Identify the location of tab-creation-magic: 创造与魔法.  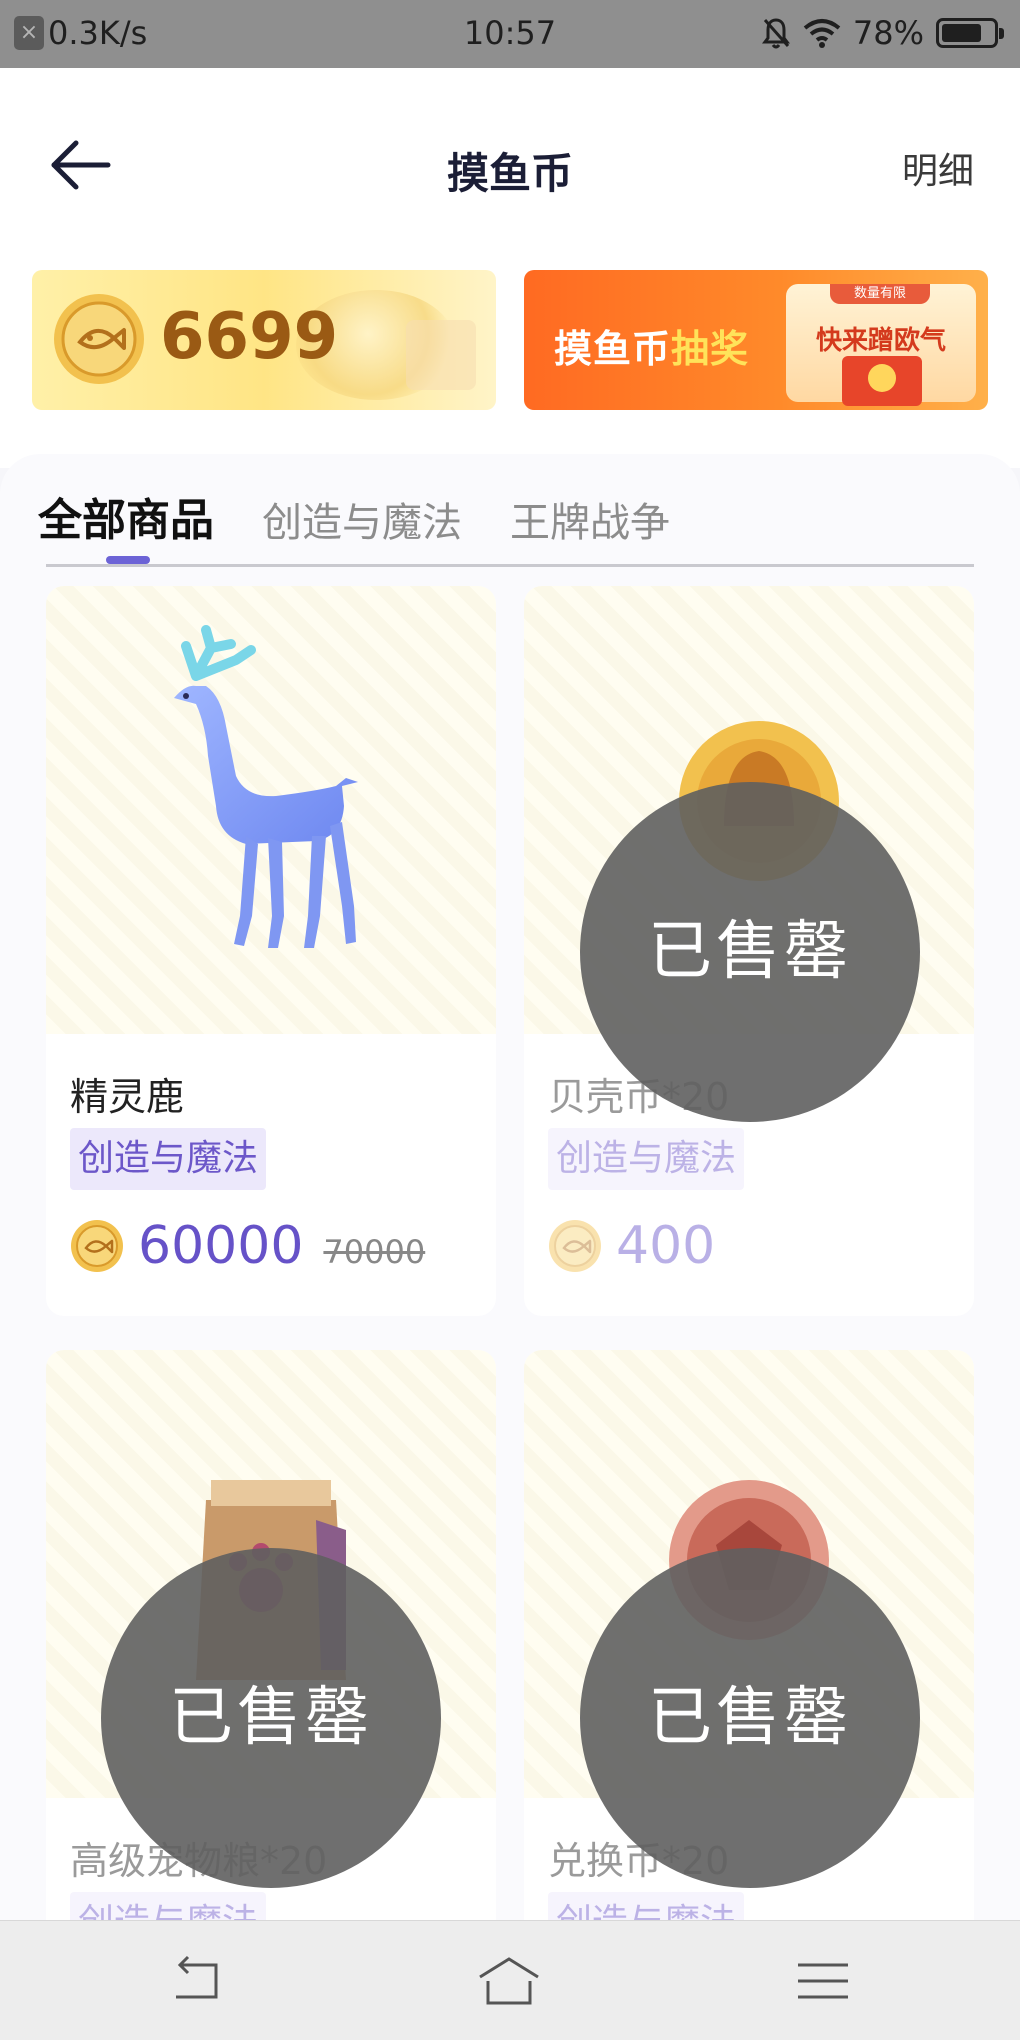
(362, 519).